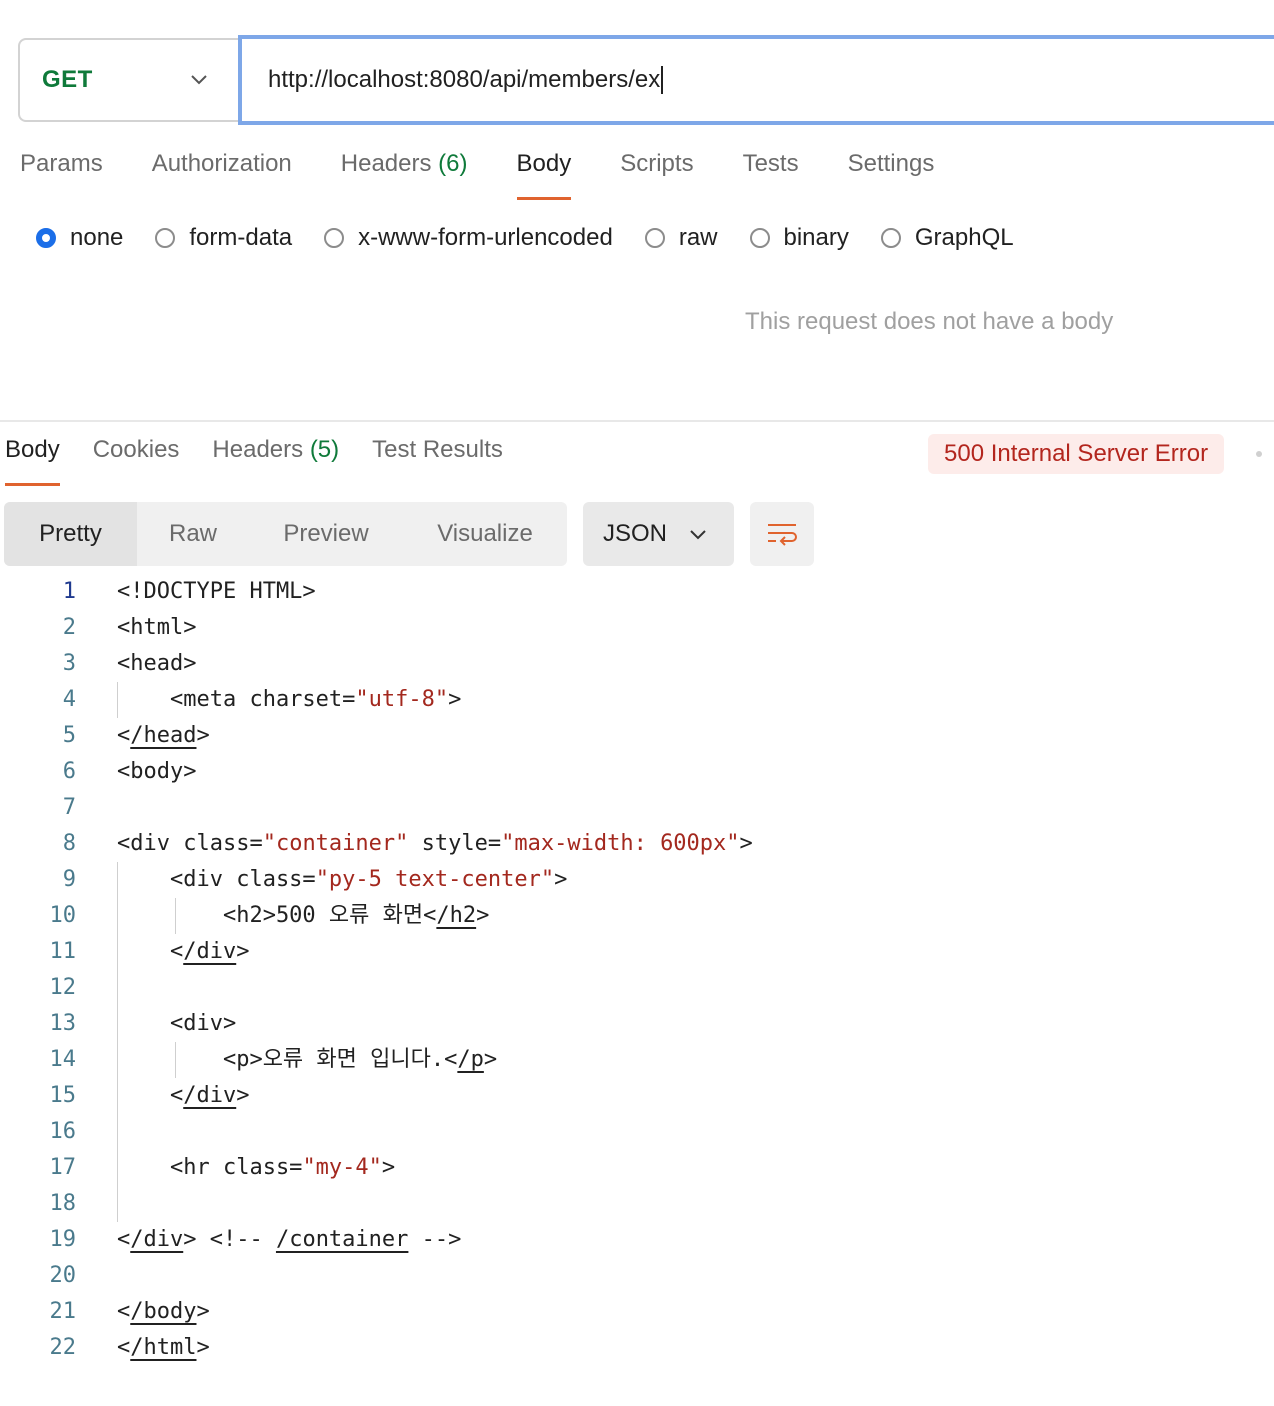  I want to click on code-line: 20, so click(637, 1276).